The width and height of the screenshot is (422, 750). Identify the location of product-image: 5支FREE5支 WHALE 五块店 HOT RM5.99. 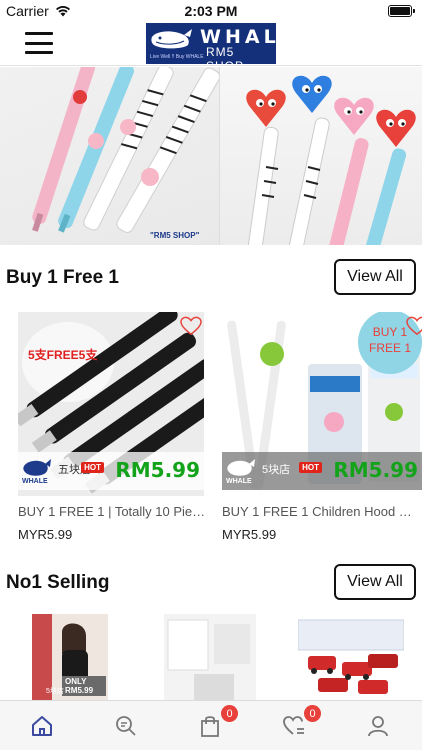
(111, 404).